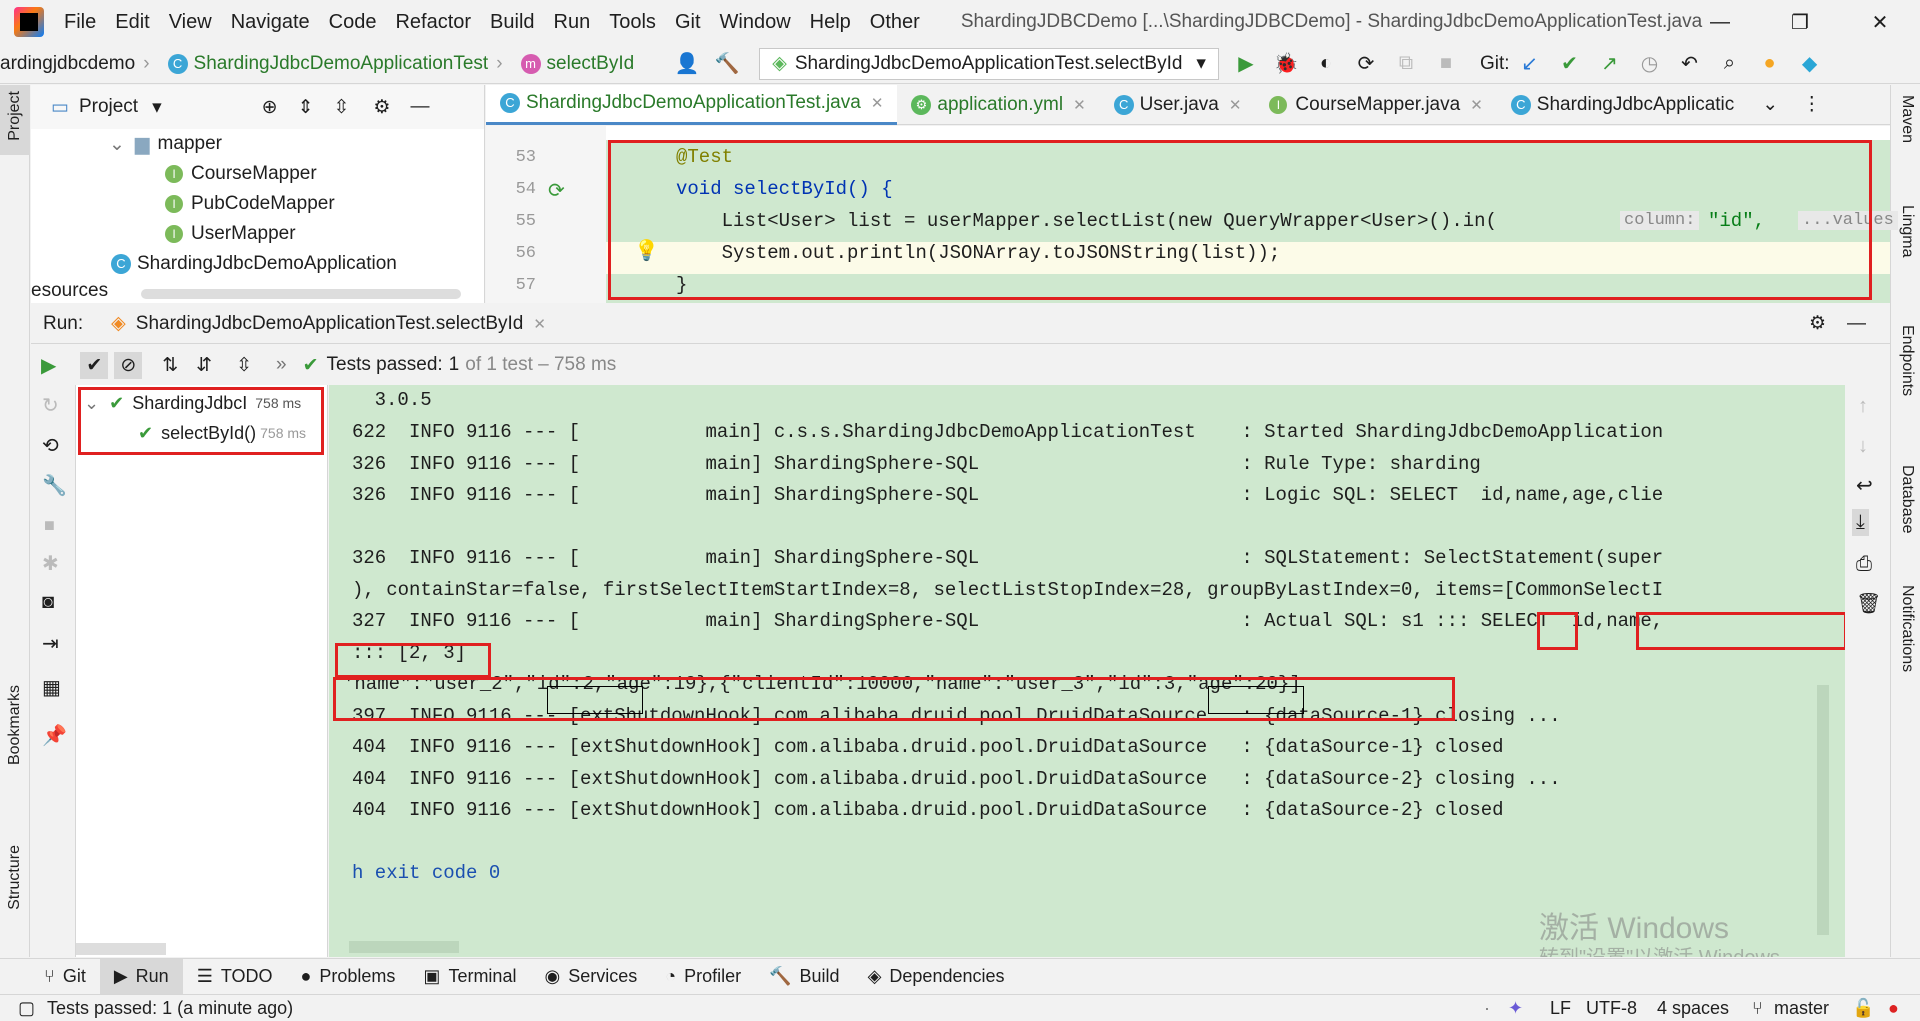  What do you see at coordinates (1326, 64) in the screenshot?
I see `coverage-icon: ◐` at bounding box center [1326, 64].